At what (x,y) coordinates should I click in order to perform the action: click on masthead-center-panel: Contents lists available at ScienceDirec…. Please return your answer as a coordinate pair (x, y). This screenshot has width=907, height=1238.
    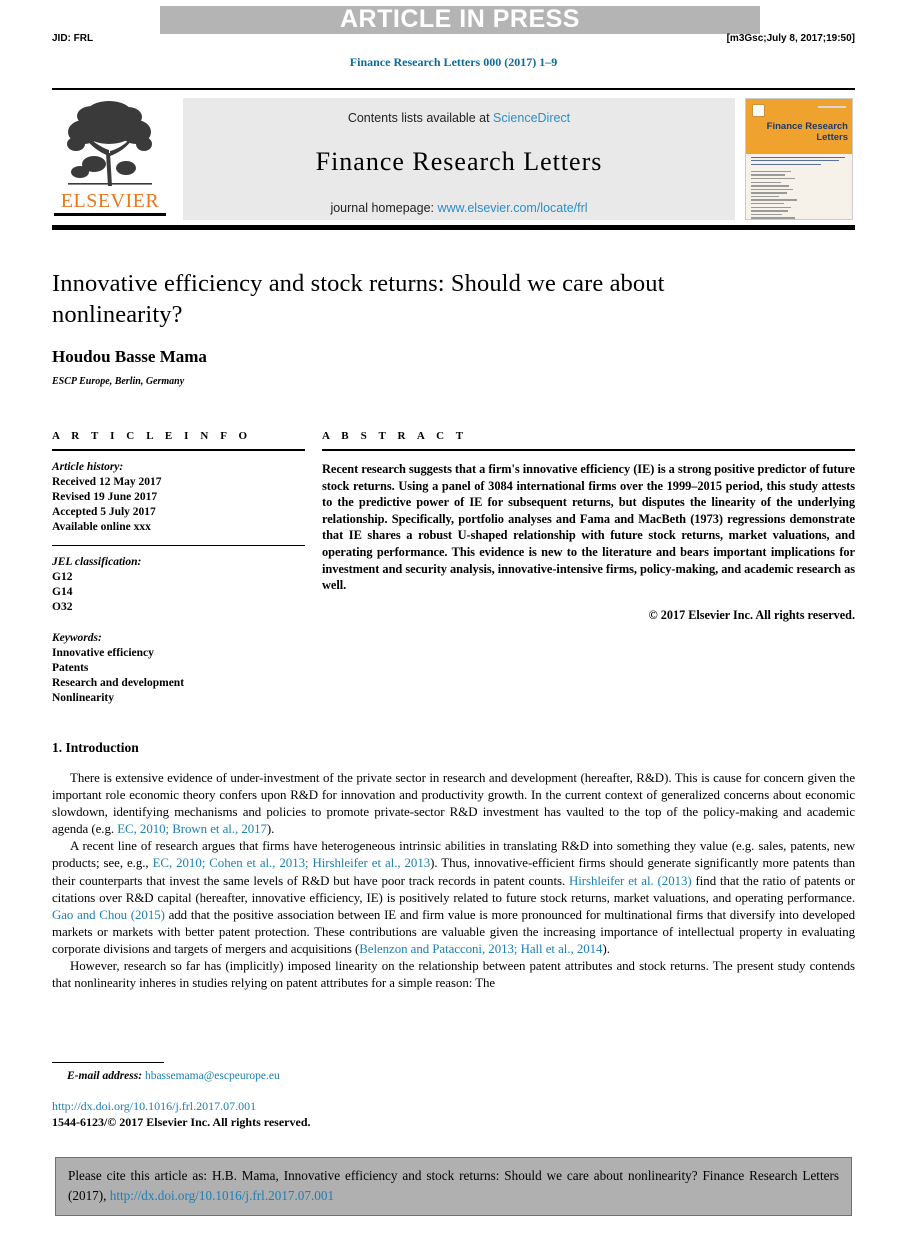
    Looking at the image, I should click on (459, 158).